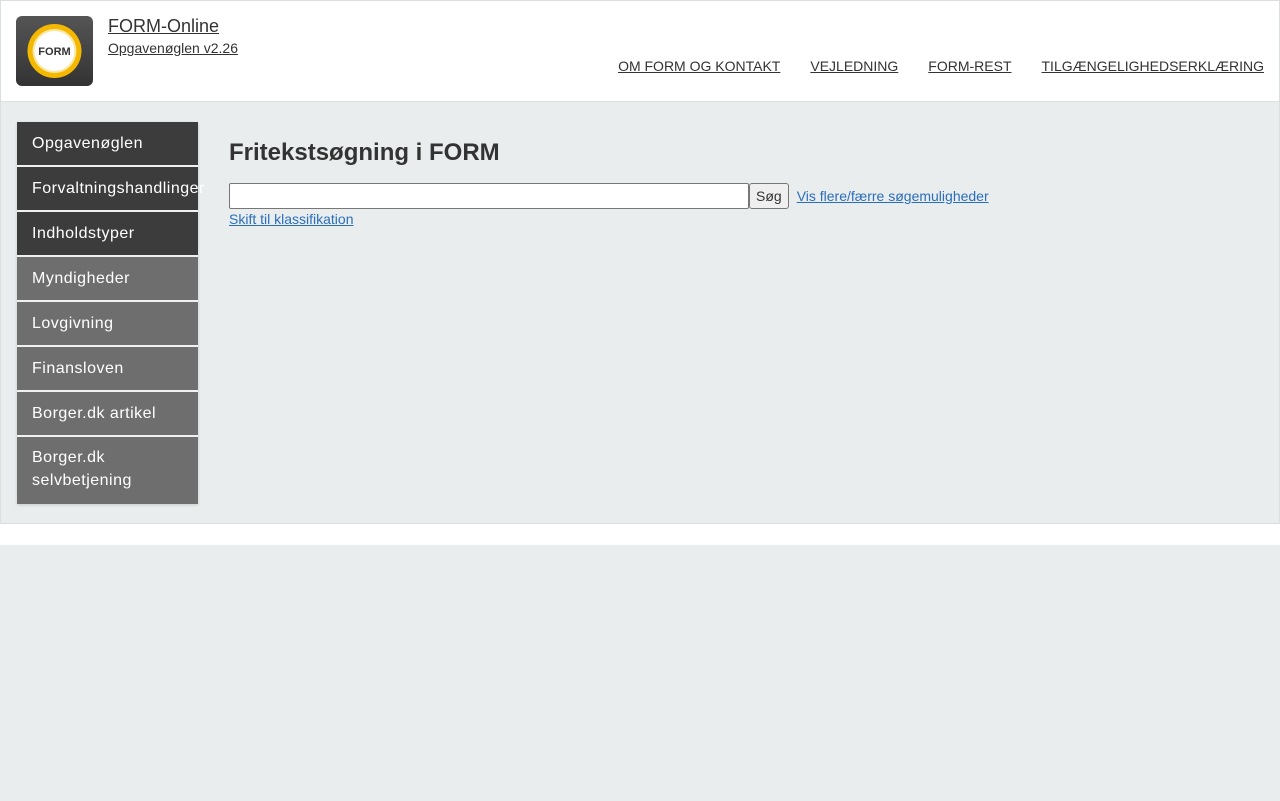 This screenshot has height=801, width=1280. What do you see at coordinates (163, 26) in the screenshot?
I see `site-title-link: FORM-Online` at bounding box center [163, 26].